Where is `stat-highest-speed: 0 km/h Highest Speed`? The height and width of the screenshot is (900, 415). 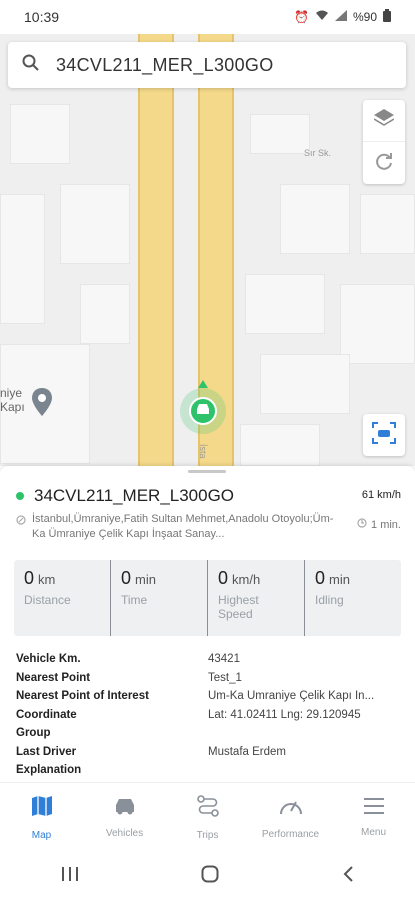 stat-highest-speed: 0 km/h Highest Speed is located at coordinates (256, 598).